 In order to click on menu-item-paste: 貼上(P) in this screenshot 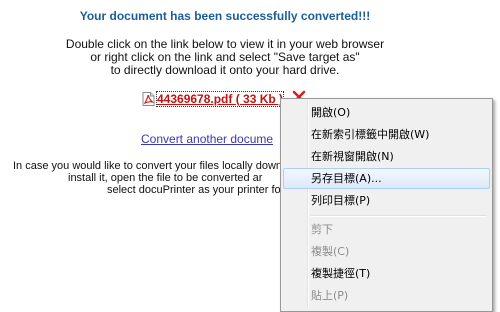, I will do `click(386, 295)`.